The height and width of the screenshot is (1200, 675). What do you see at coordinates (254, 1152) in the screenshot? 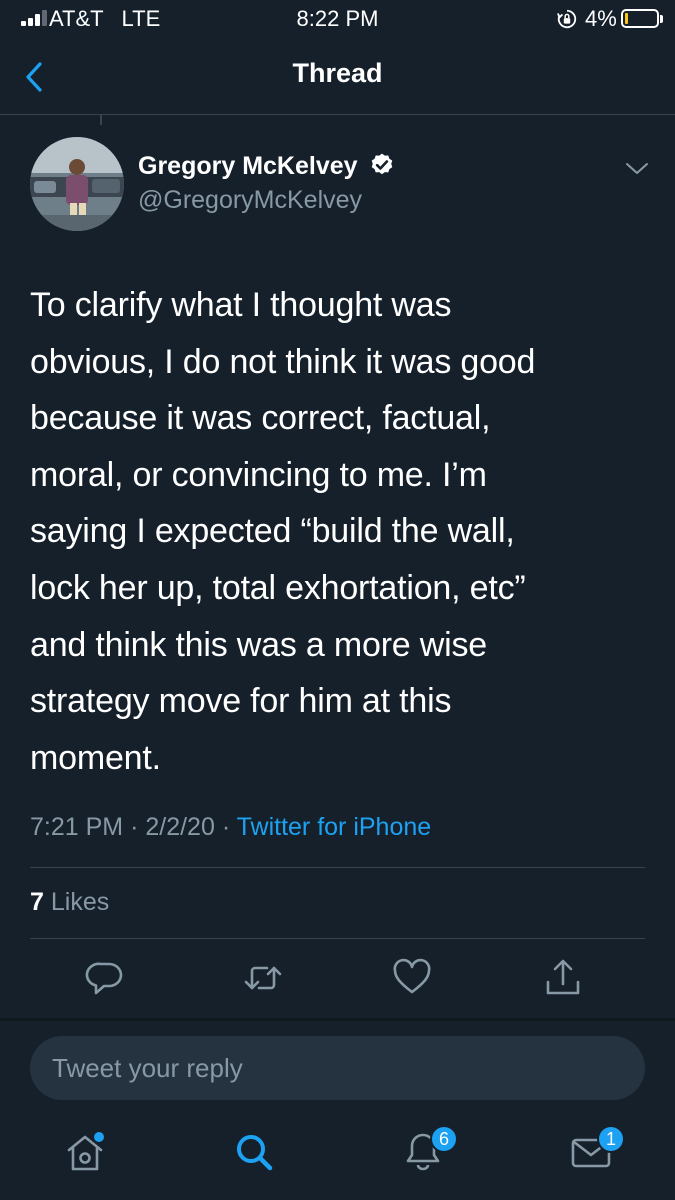
I see `search-icon` at bounding box center [254, 1152].